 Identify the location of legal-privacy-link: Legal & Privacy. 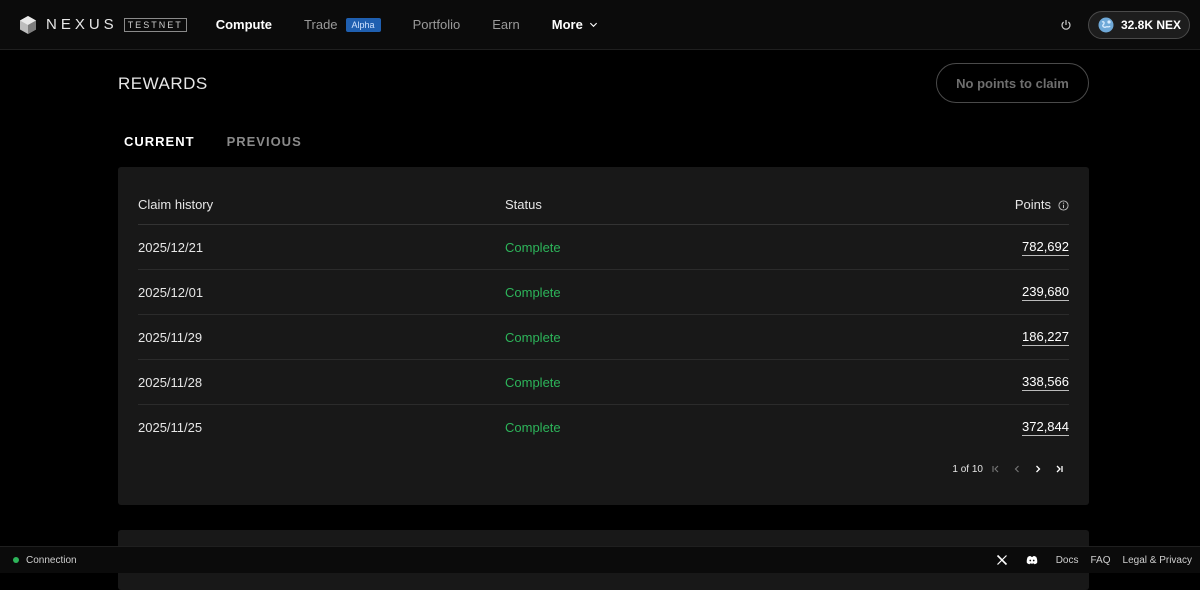
(1157, 560).